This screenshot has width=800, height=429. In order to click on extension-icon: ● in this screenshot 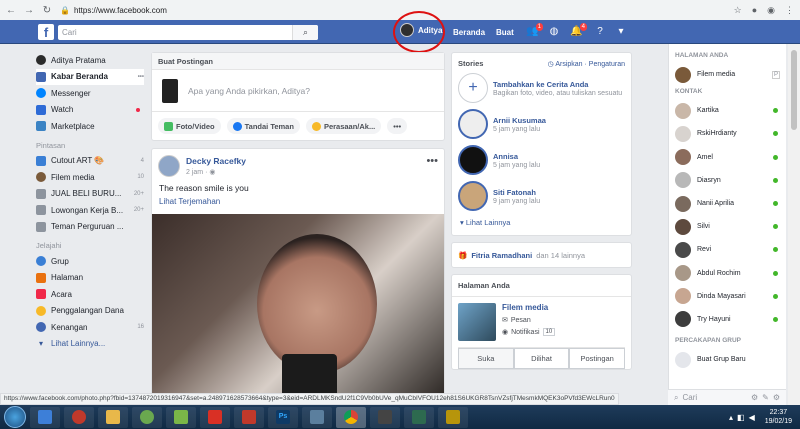, I will do `click(754, 10)`.